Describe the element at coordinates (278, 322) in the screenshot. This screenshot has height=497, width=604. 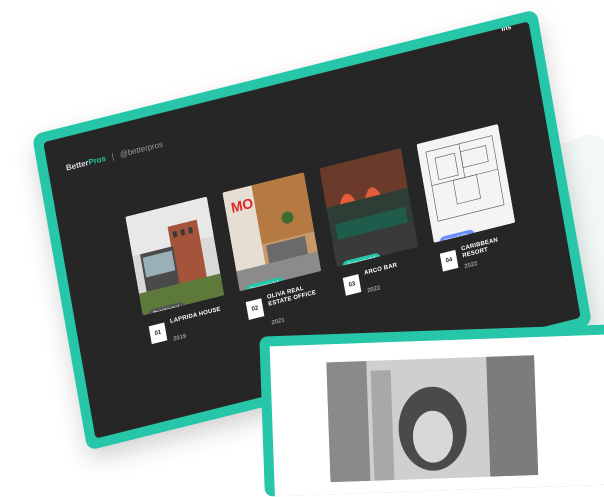
I see `project-year: 2021` at that location.